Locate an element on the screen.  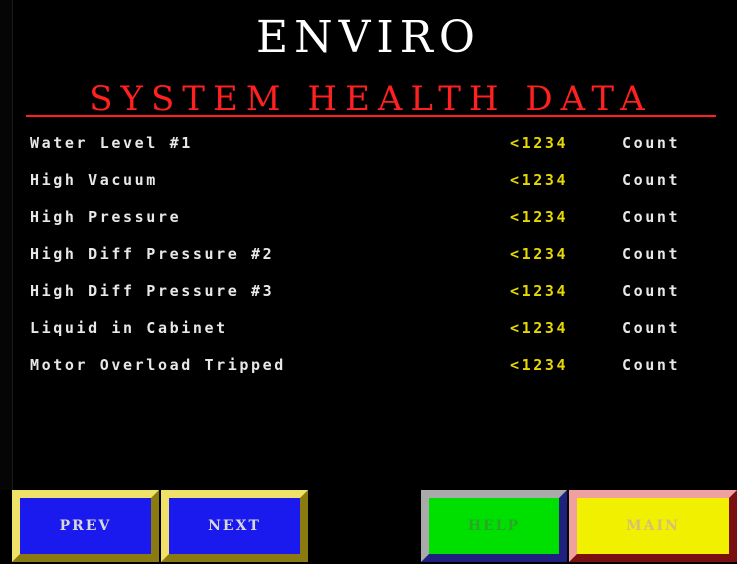
row-label: Motor Overload Tripped is located at coordinates (158, 365).